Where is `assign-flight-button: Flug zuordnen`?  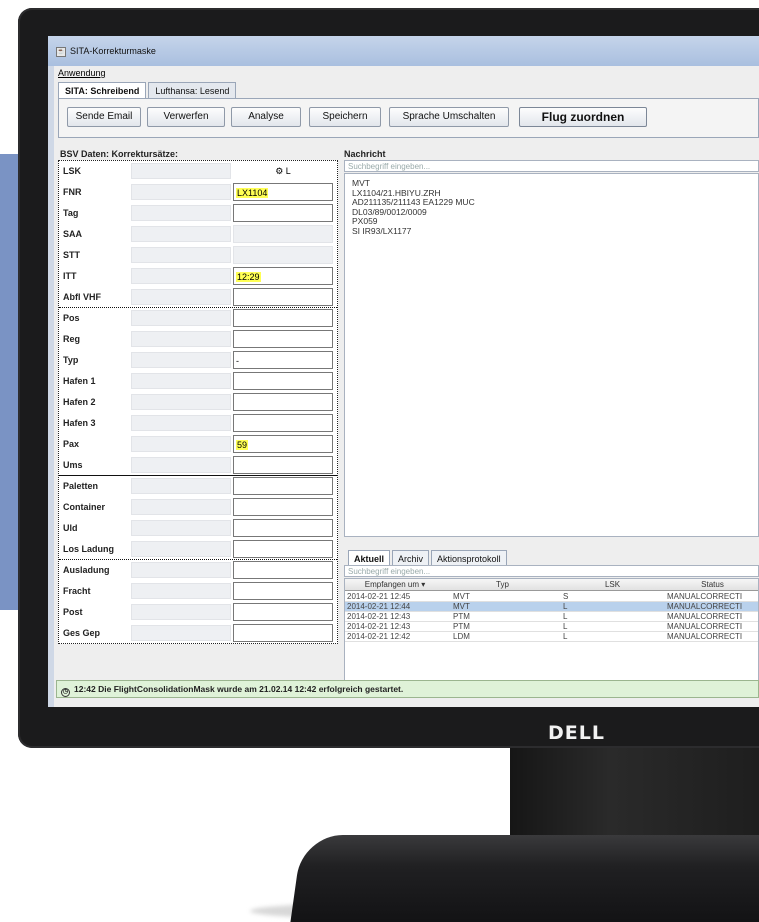 assign-flight-button: Flug zuordnen is located at coordinates (583, 117).